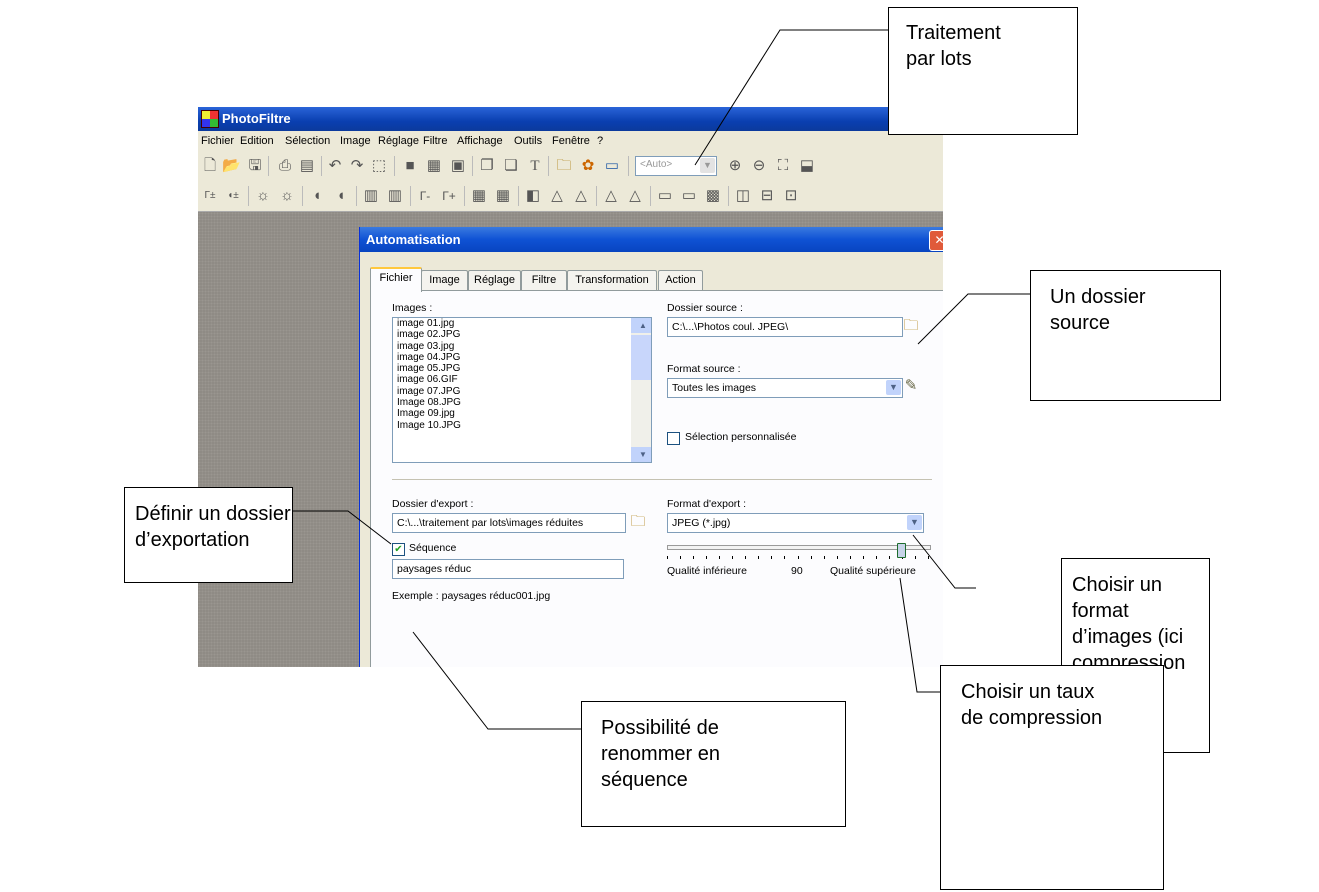  Describe the element at coordinates (1052, 777) in the screenshot. I see `callout-compression-rate: Choisir un taux de compression` at that location.